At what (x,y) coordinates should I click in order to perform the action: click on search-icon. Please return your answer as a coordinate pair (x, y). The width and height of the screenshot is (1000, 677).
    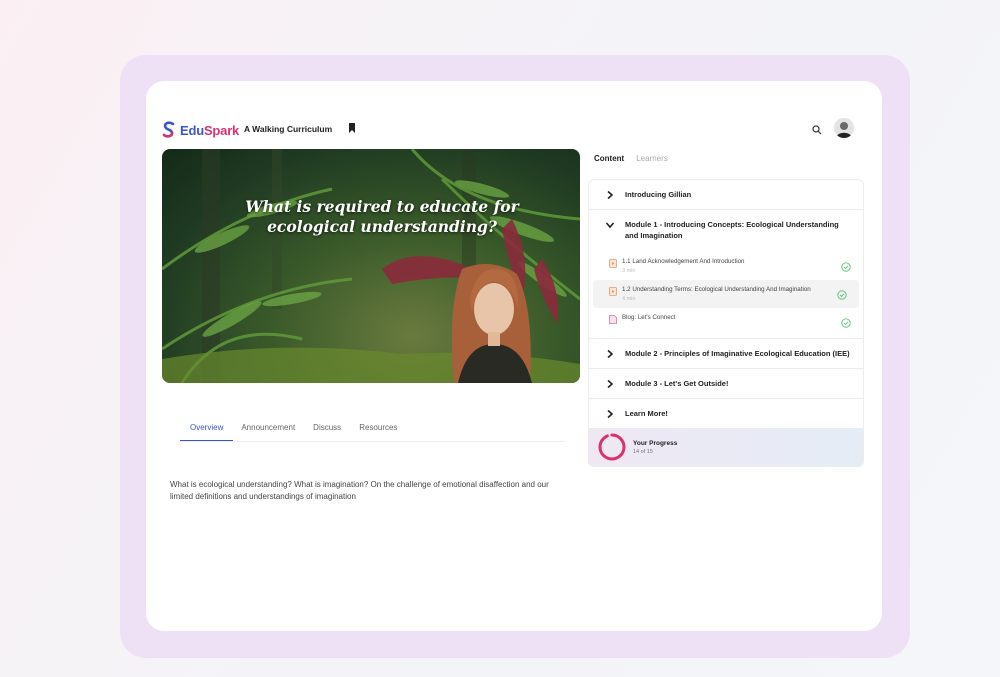
    Looking at the image, I should click on (817, 130).